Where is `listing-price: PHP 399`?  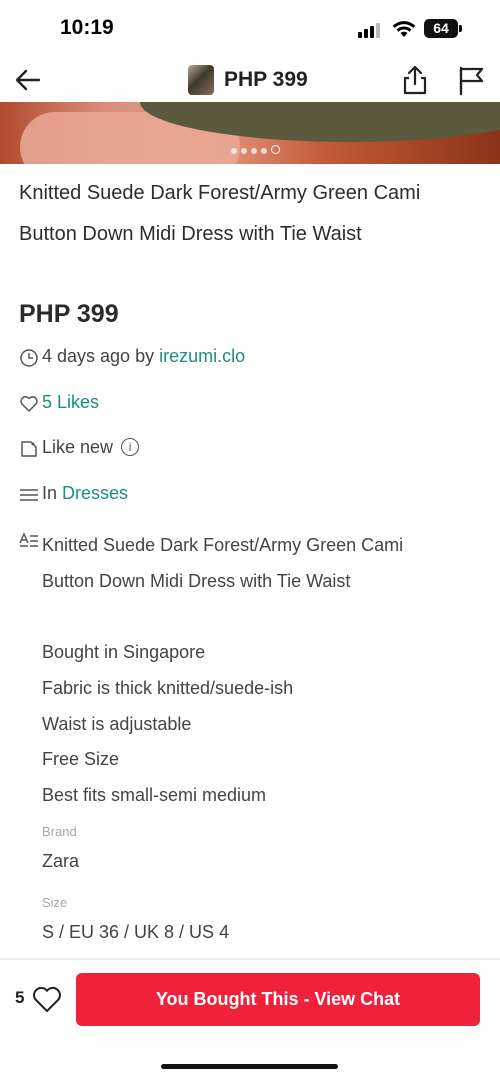 listing-price: PHP 399 is located at coordinates (69, 314).